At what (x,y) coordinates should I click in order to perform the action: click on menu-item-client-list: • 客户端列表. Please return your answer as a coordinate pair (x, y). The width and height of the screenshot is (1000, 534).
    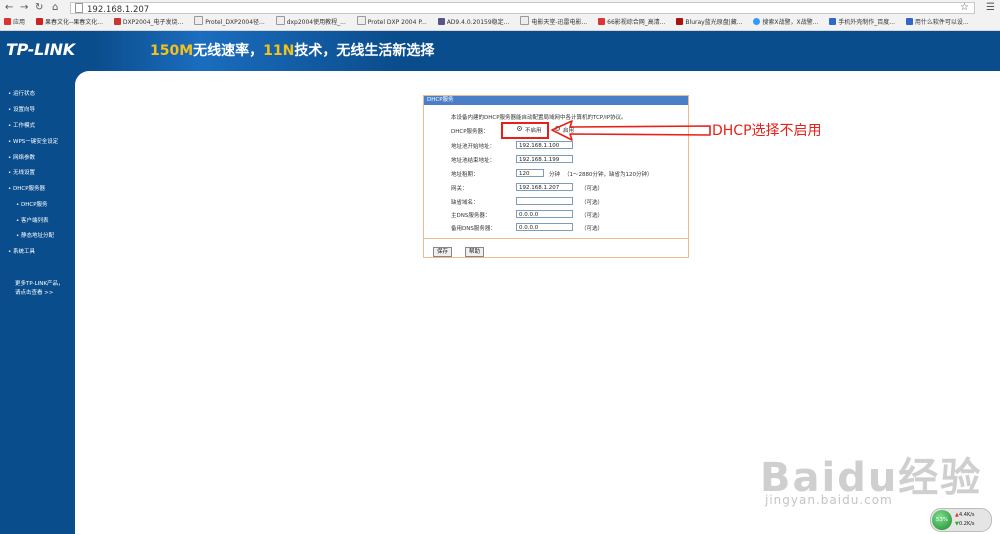
    Looking at the image, I should click on (32, 220).